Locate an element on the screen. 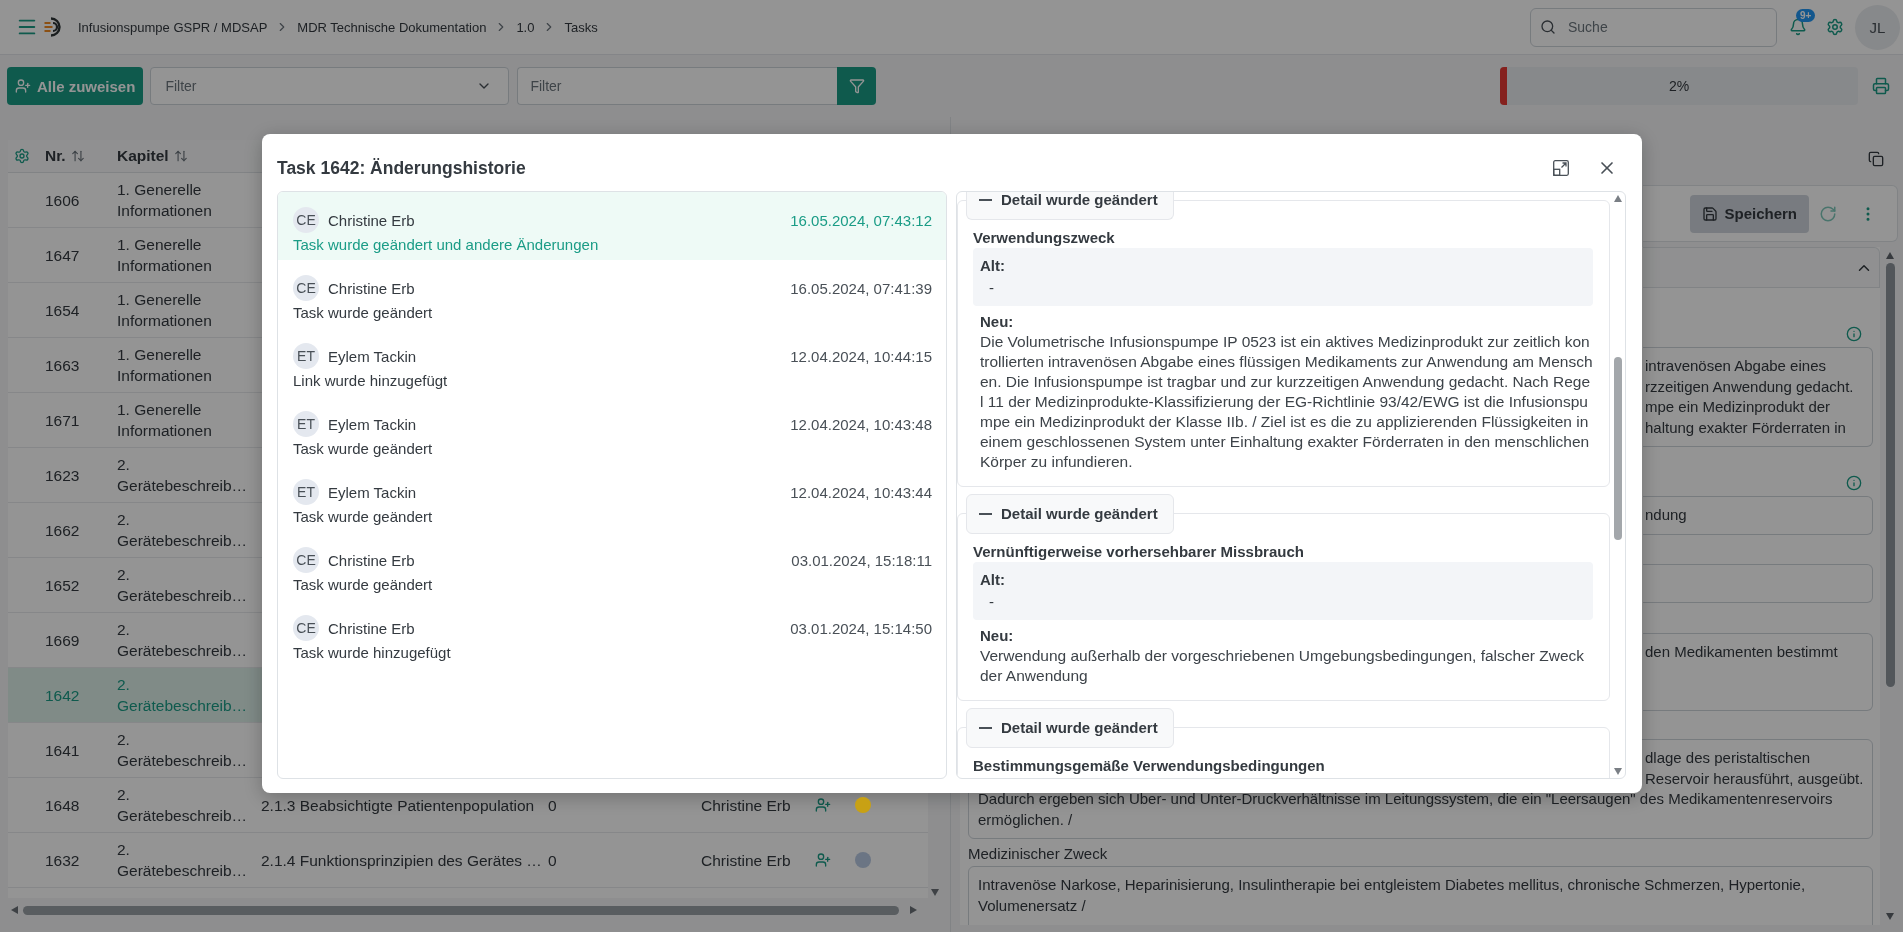 The image size is (1903, 932). dialog-title: Task 1642: Änderungshistorie is located at coordinates (401, 168).